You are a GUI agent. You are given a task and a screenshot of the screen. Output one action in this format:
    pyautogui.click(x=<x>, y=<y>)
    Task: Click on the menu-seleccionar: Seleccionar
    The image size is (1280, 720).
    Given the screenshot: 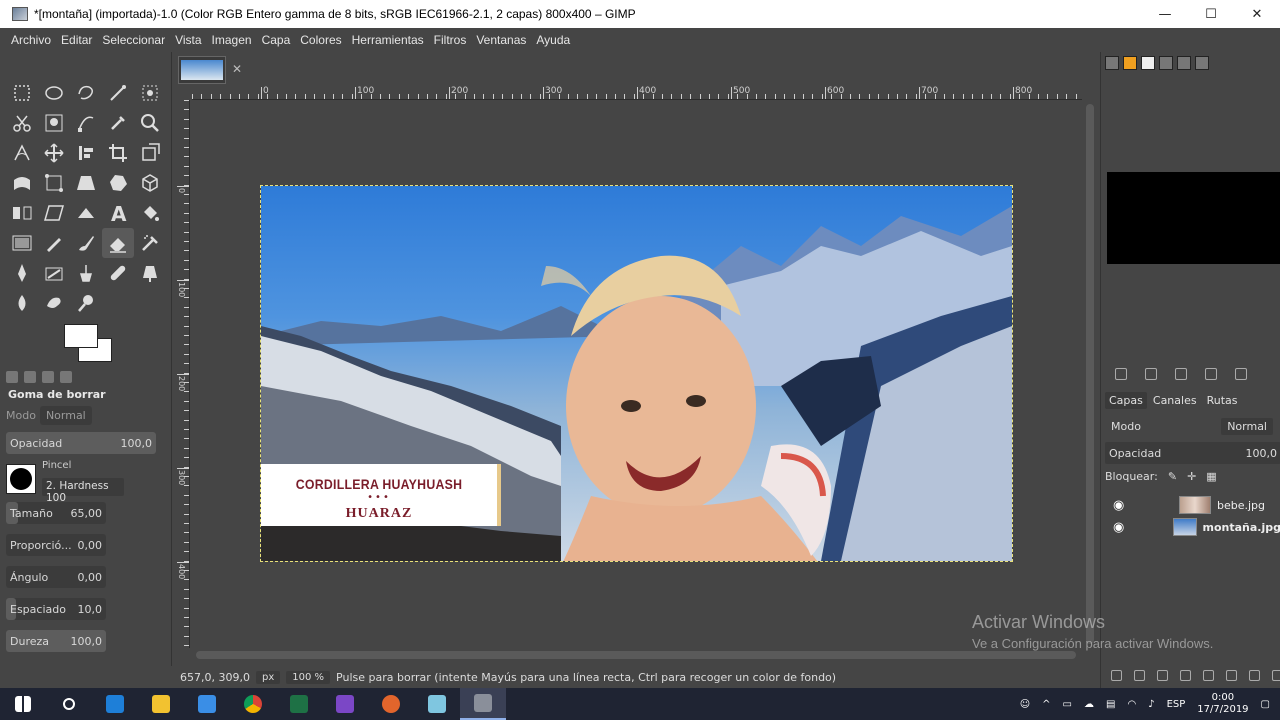 What is the action you would take?
    pyautogui.click(x=133, y=40)
    